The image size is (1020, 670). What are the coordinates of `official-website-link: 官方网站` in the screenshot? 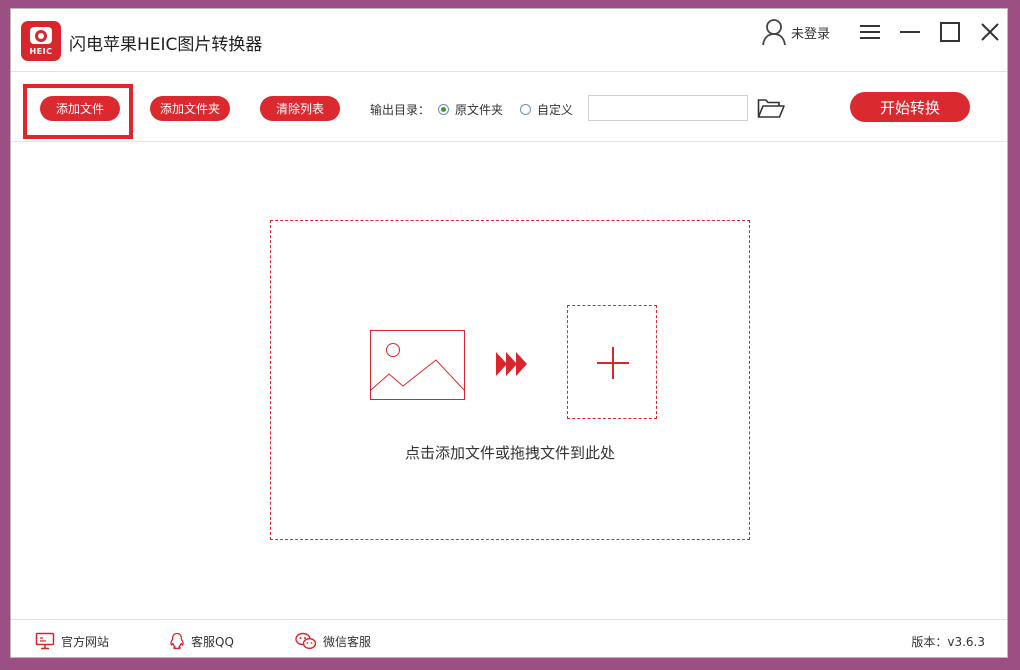 It's located at (72, 641).